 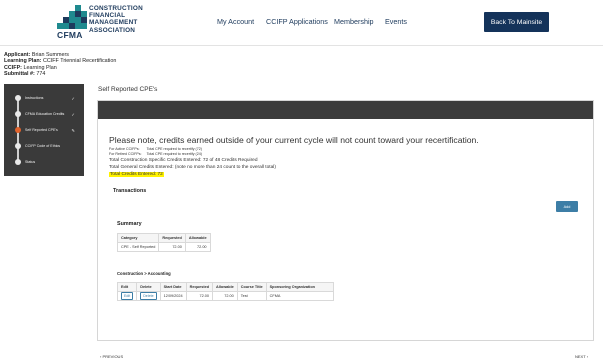 I want to click on applicant-name: Brian Summers, so click(x=50, y=55).